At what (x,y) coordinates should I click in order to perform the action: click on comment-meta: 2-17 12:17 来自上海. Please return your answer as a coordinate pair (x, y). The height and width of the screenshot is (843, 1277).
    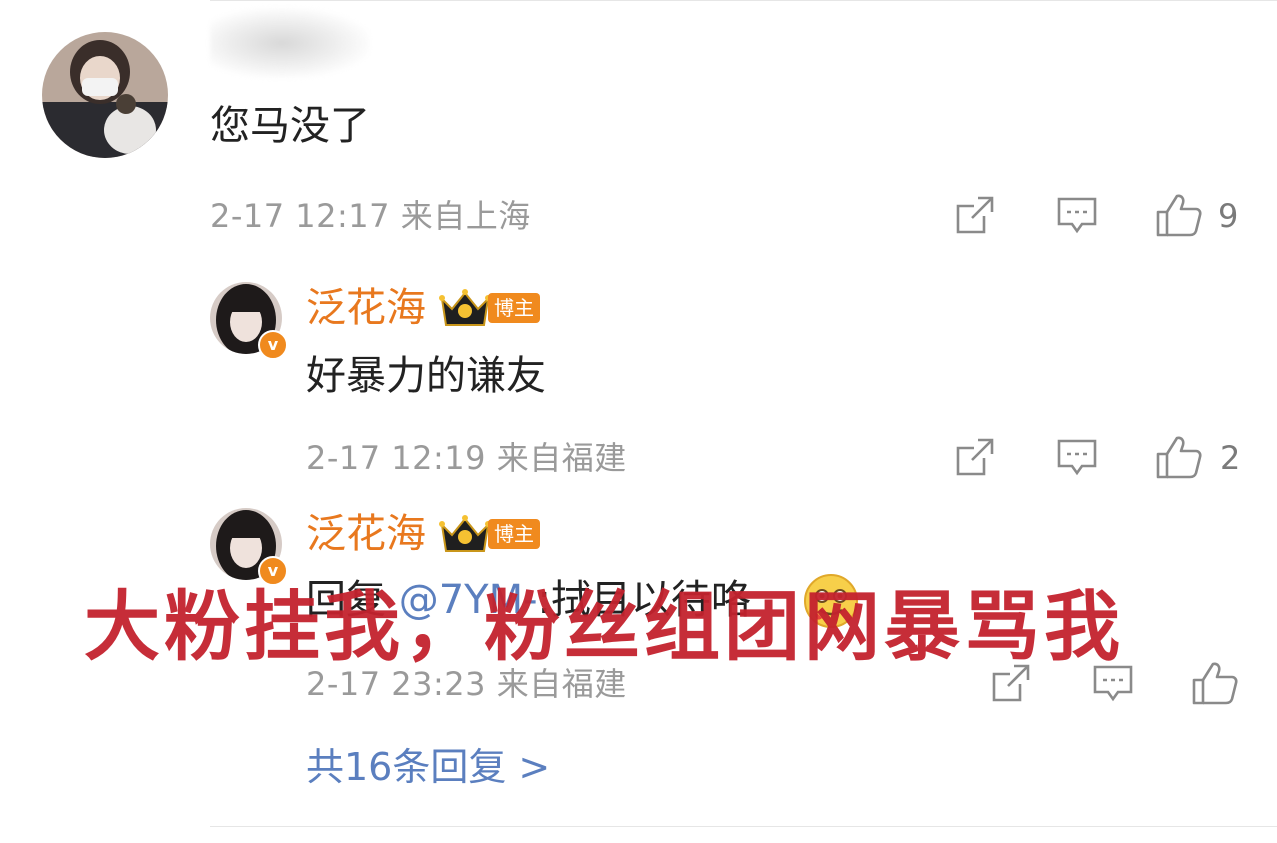
    Looking at the image, I should click on (370, 216).